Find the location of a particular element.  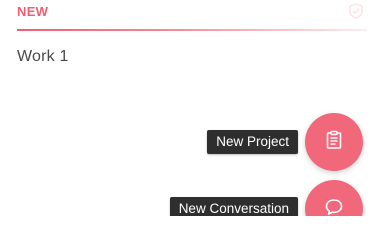

fab-menu-item-new-project: New Project is located at coordinates (252, 142).